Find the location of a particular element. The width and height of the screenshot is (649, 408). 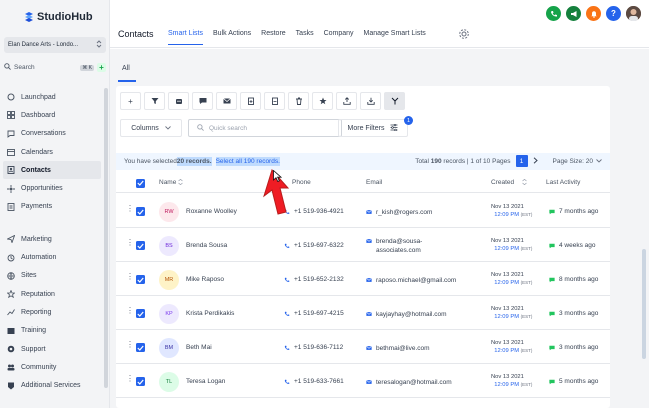

avatar: MR is located at coordinates (169, 280).